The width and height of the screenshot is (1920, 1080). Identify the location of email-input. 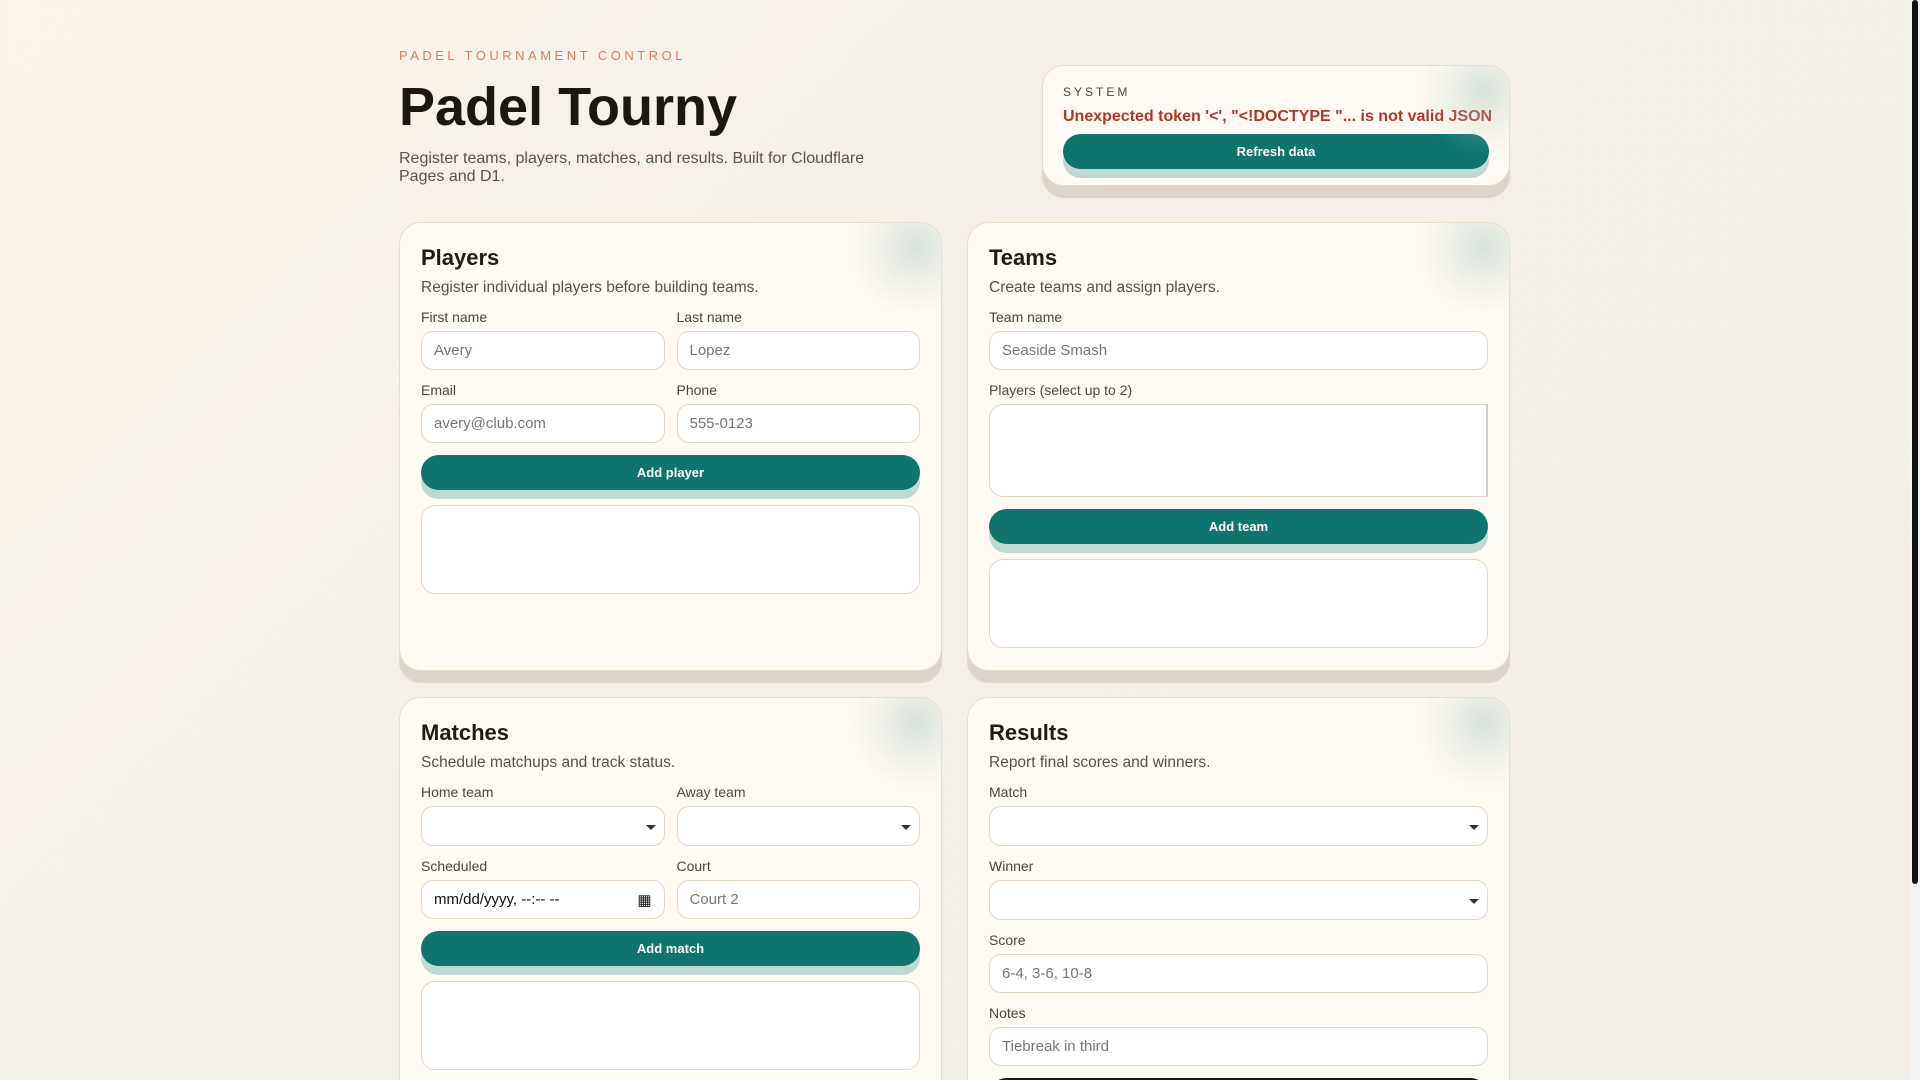
(543, 423).